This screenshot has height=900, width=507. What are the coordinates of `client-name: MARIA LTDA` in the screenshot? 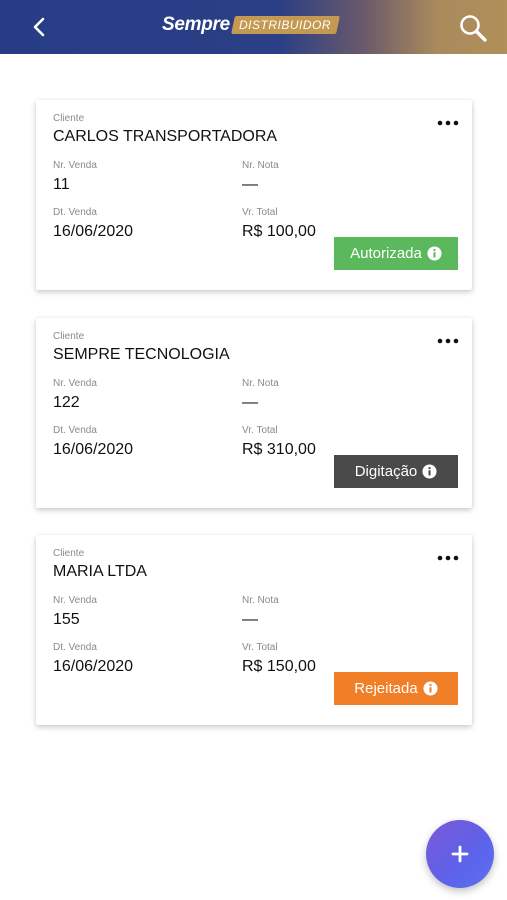 It's located at (100, 571).